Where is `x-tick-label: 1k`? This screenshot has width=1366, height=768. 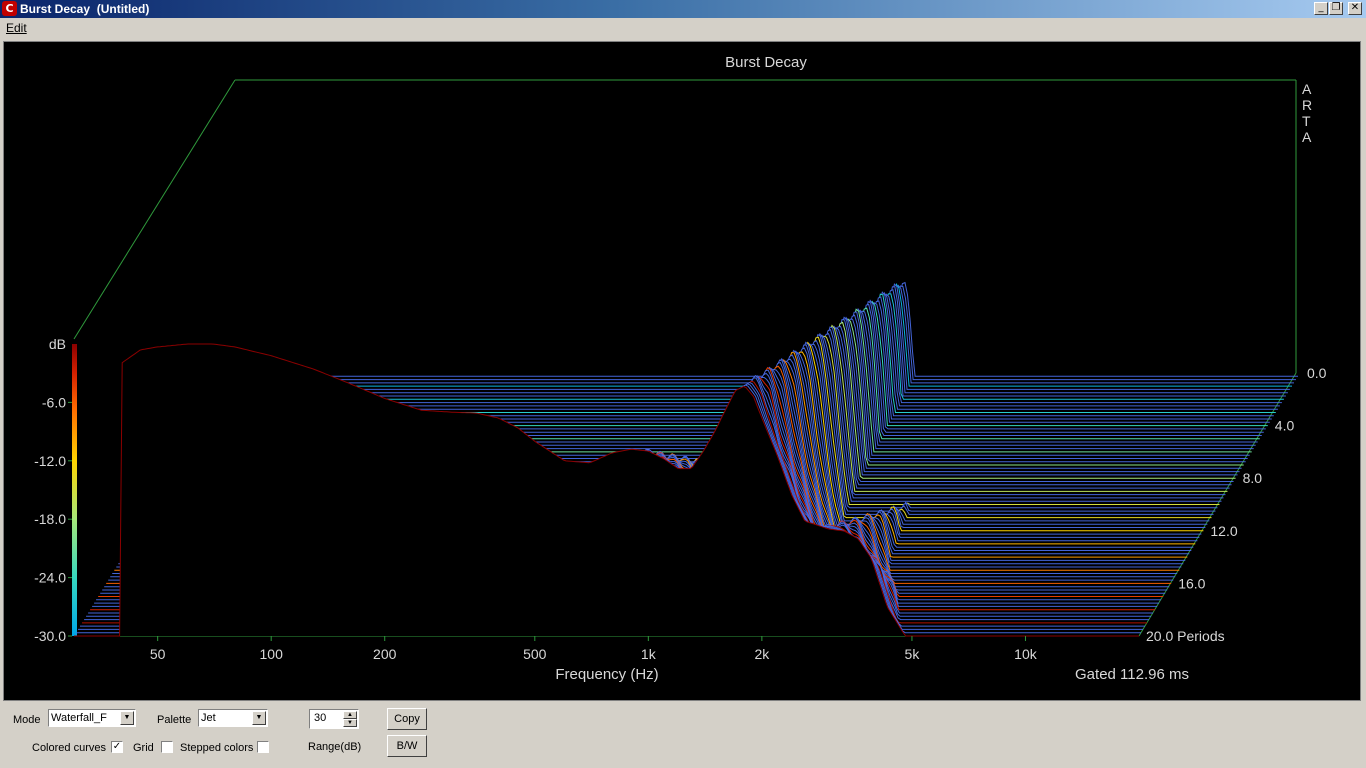 x-tick-label: 1k is located at coordinates (649, 654).